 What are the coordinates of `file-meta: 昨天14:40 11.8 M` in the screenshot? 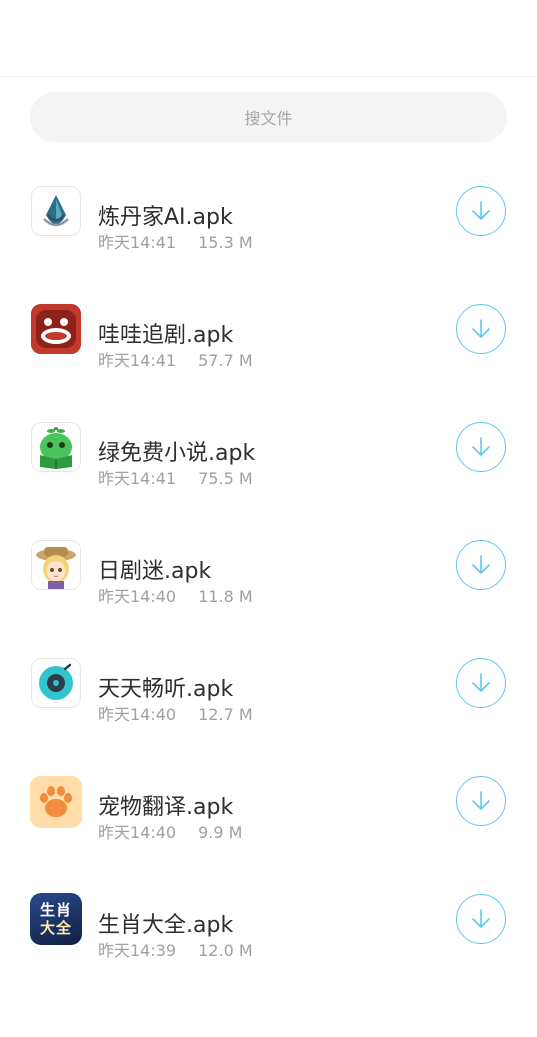 It's located at (175, 595).